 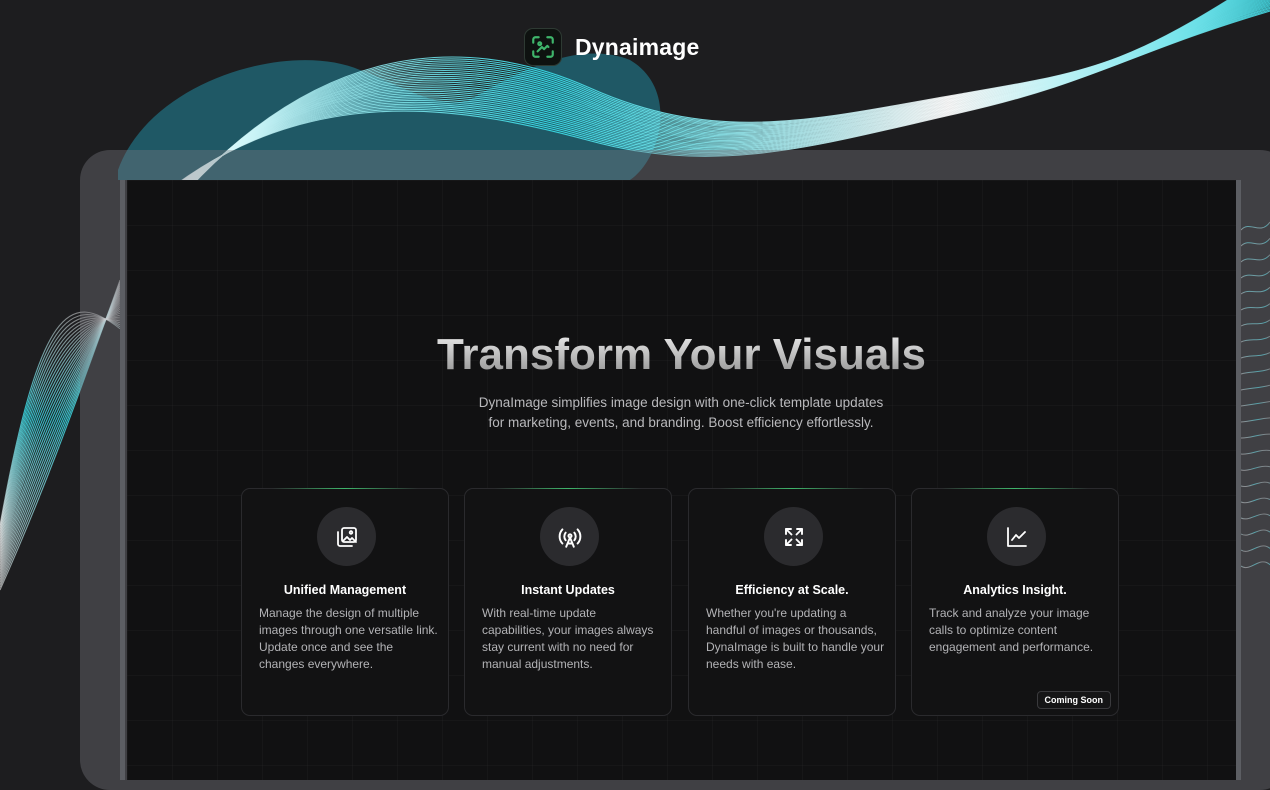 What do you see at coordinates (793, 536) in the screenshot?
I see `expand-arrows-icon` at bounding box center [793, 536].